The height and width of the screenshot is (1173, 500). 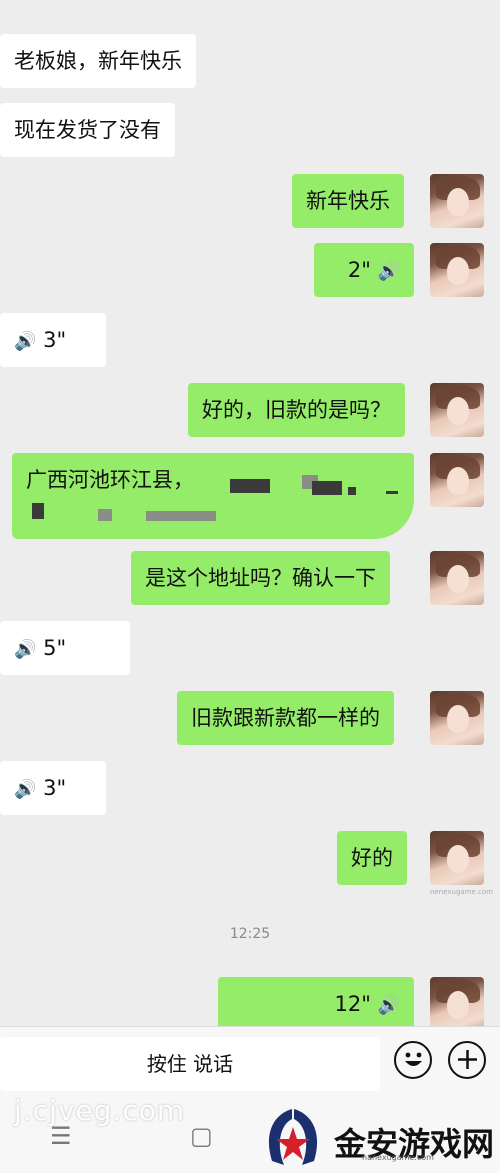 I want to click on voice-duration: 5", so click(x=55, y=648).